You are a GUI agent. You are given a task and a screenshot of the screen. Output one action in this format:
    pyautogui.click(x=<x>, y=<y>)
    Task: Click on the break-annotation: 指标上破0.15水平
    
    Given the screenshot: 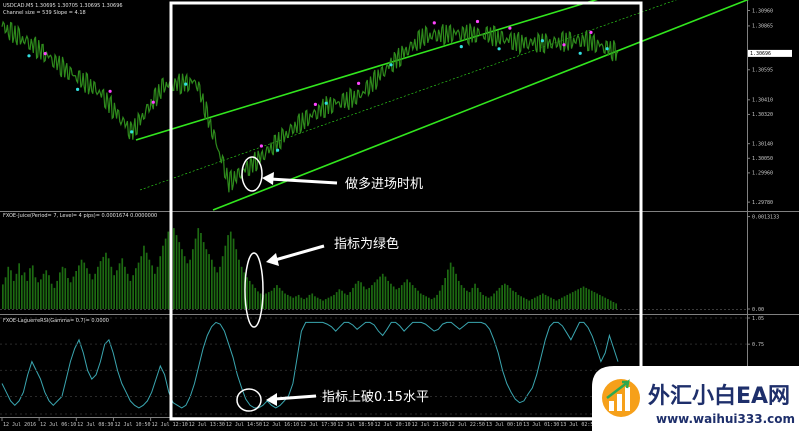 What is the action you would take?
    pyautogui.click(x=375, y=397)
    